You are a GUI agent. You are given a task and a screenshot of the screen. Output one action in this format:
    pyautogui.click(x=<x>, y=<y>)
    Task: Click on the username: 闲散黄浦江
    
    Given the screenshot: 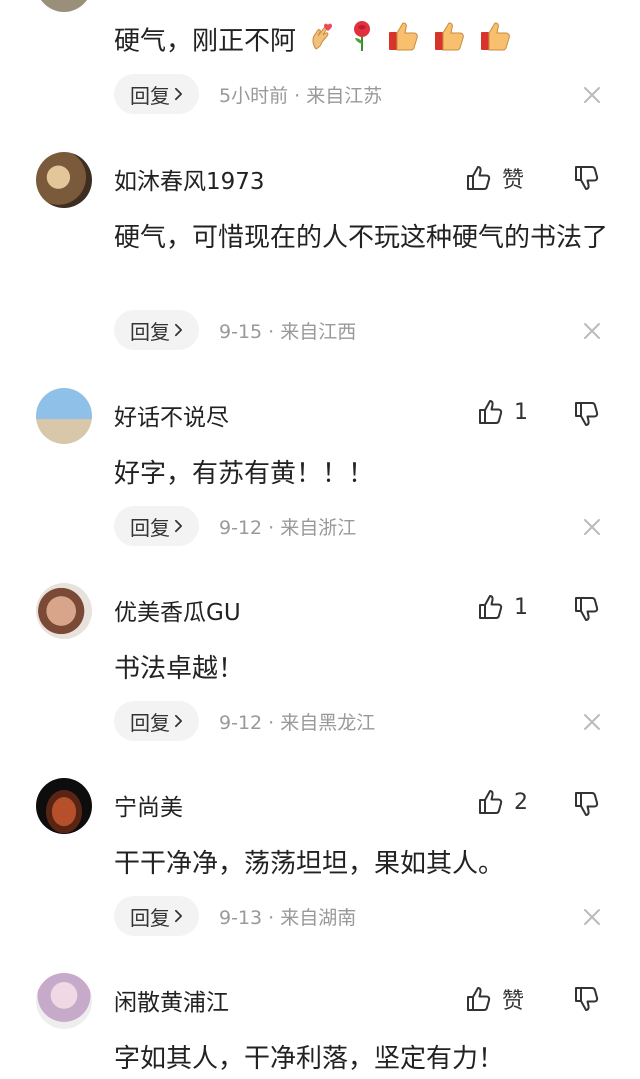 What is the action you would take?
    pyautogui.click(x=171, y=1000)
    